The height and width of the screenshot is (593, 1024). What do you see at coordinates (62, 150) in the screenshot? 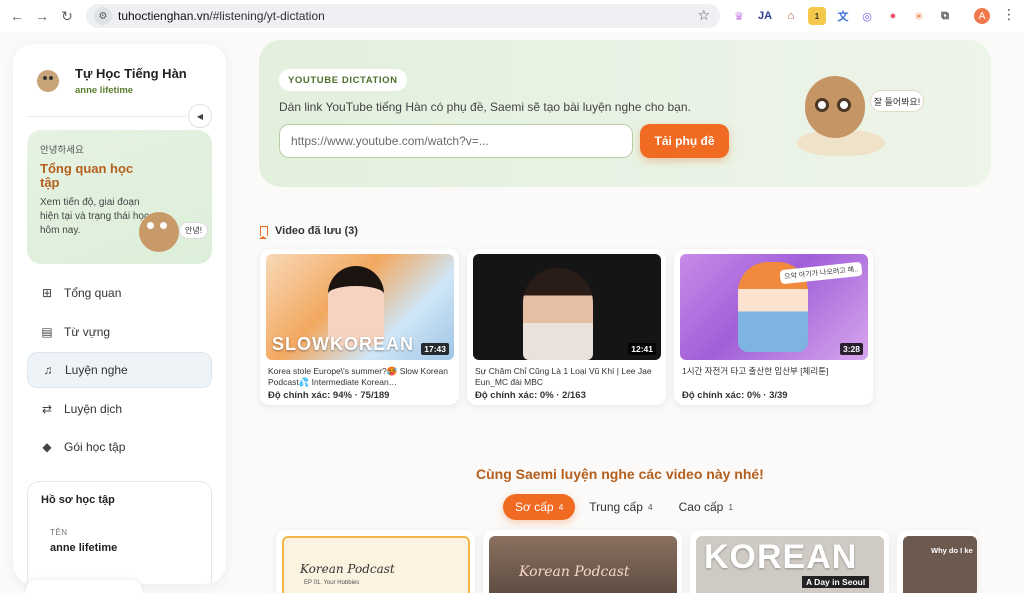
I see `hero-greeting: 안녕하세요` at bounding box center [62, 150].